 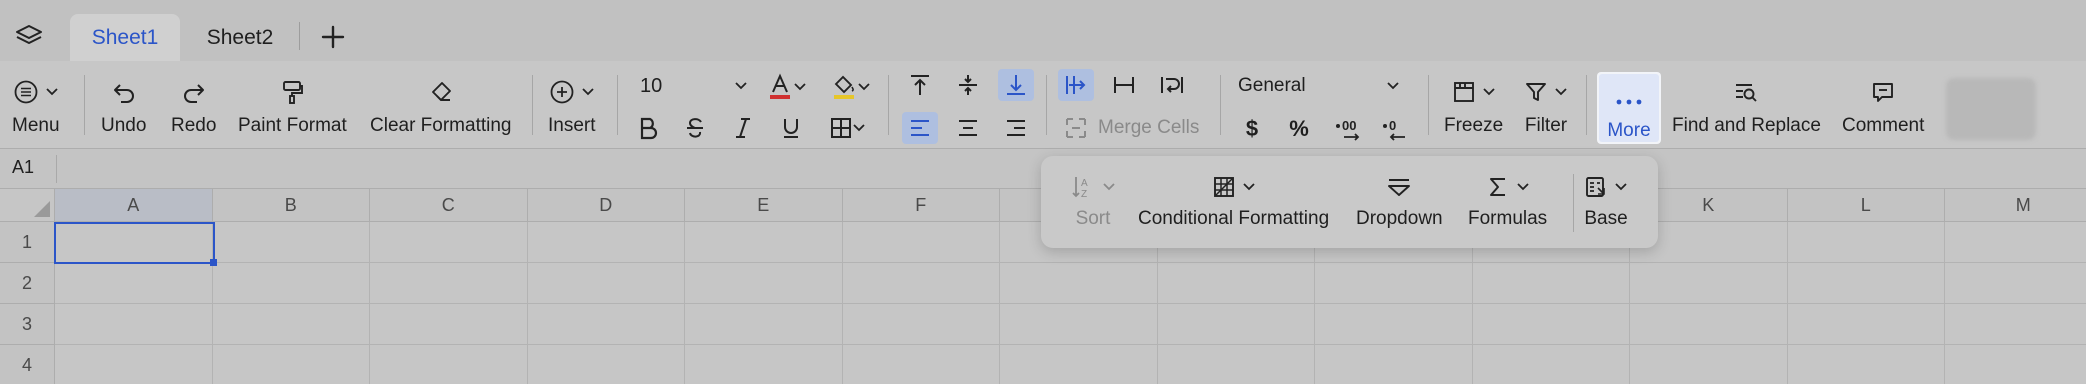 I want to click on cell-i4, so click(x=1394, y=364).